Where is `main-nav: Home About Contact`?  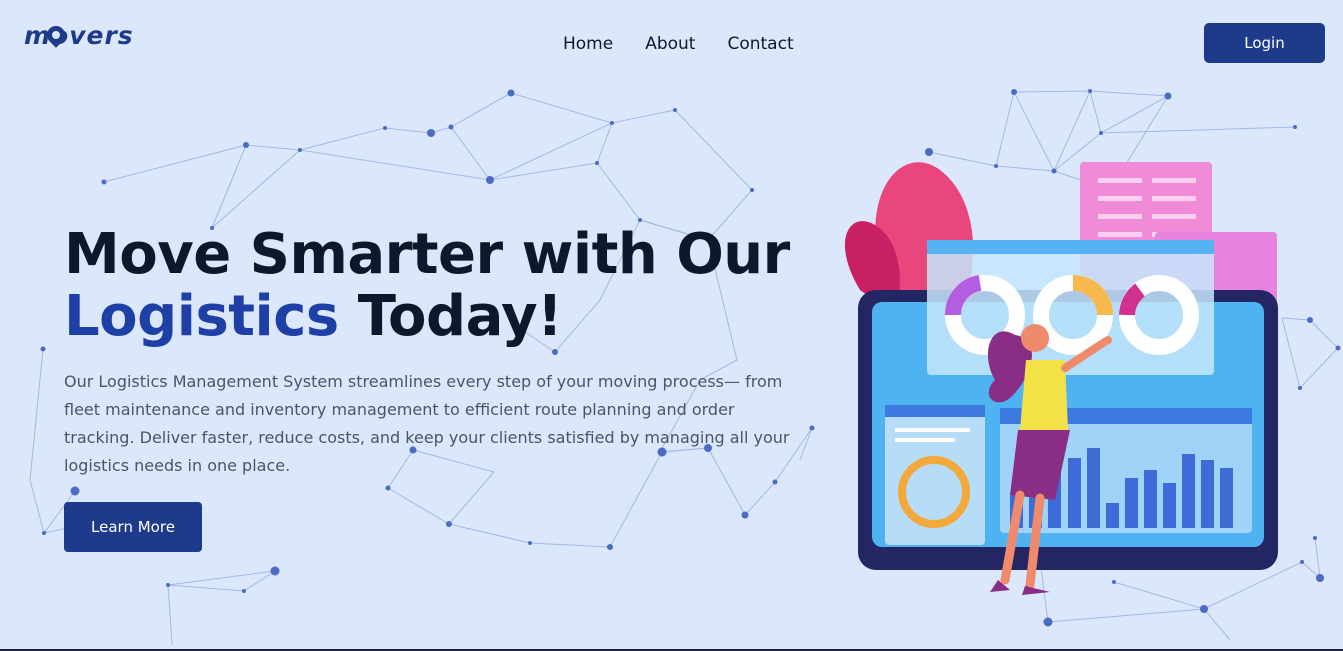 main-nav: Home About Contact is located at coordinates (694, 44).